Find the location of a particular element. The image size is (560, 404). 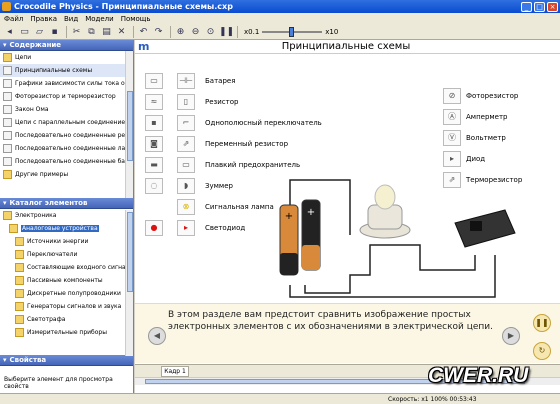

paste-icon: ▤ is located at coordinates (106, 32).